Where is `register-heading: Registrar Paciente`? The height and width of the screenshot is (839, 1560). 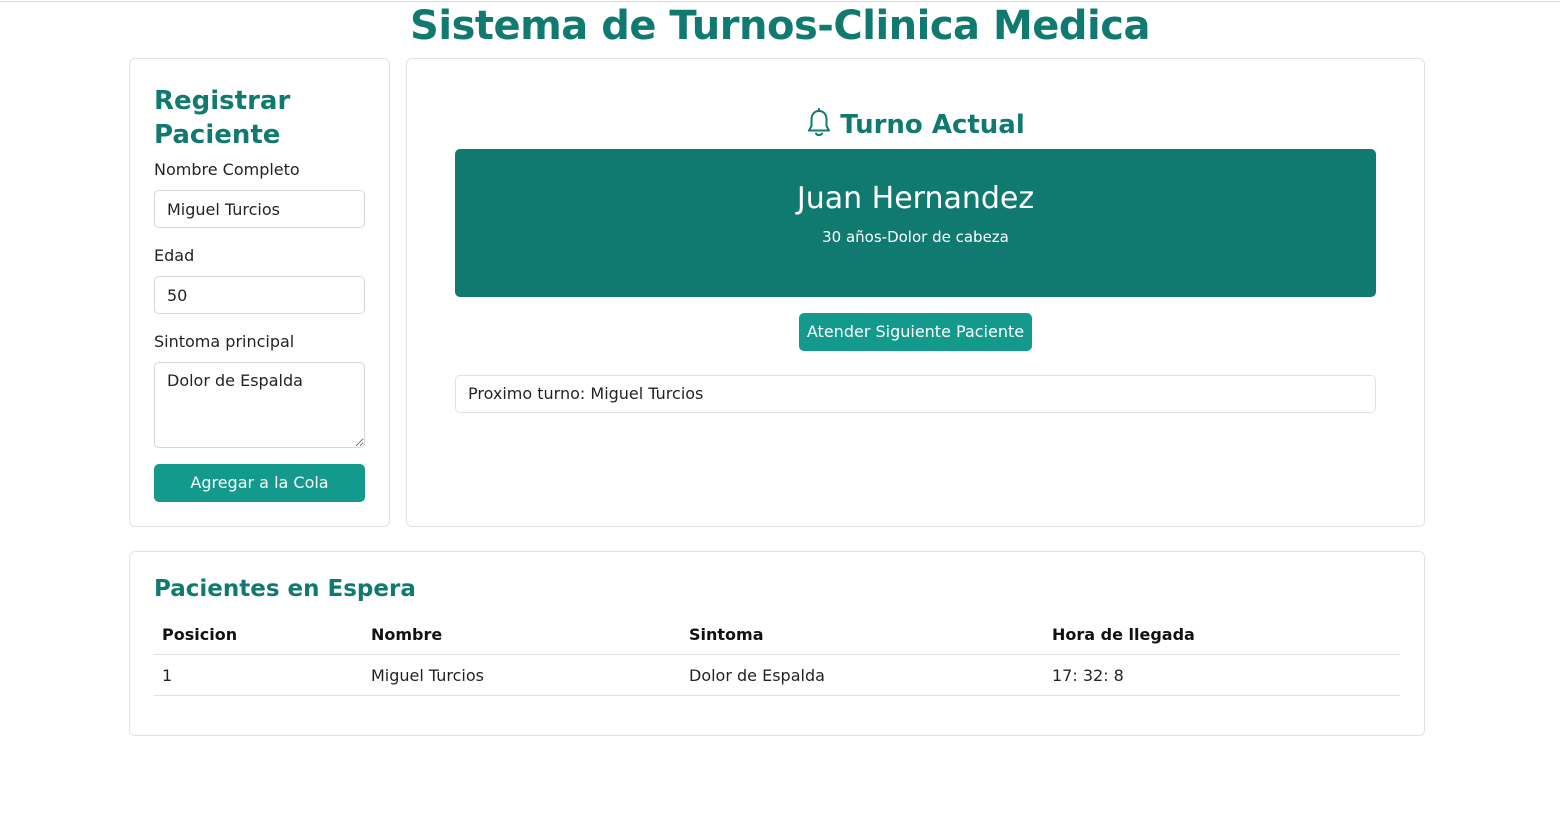
register-heading: Registrar Paciente is located at coordinates (222, 118).